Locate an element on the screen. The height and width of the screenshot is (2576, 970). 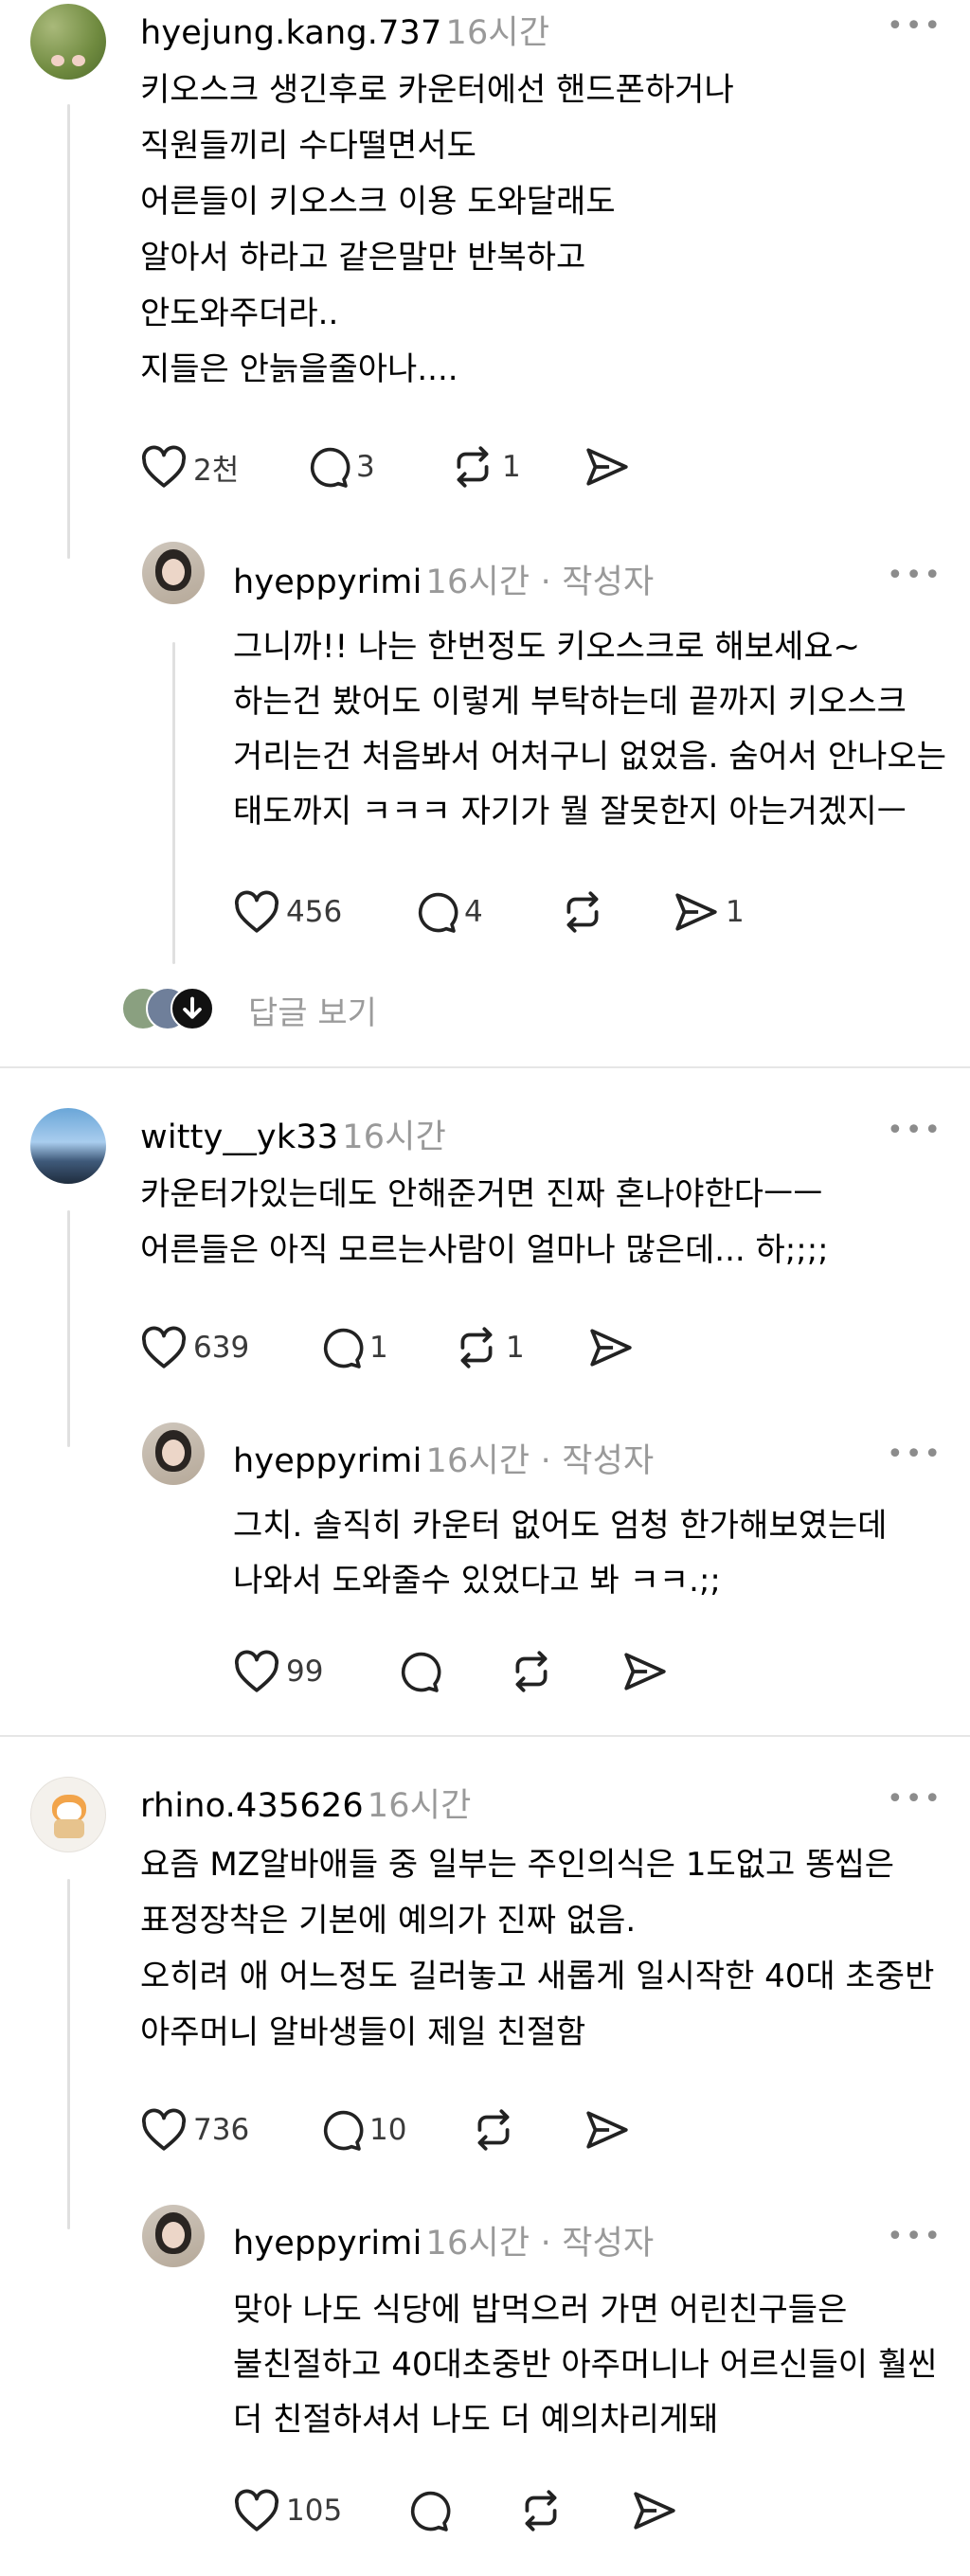
reply-line: 그니까!! 나는 한번정도 키오스크로 해보세요~ is located at coordinates (547, 647).